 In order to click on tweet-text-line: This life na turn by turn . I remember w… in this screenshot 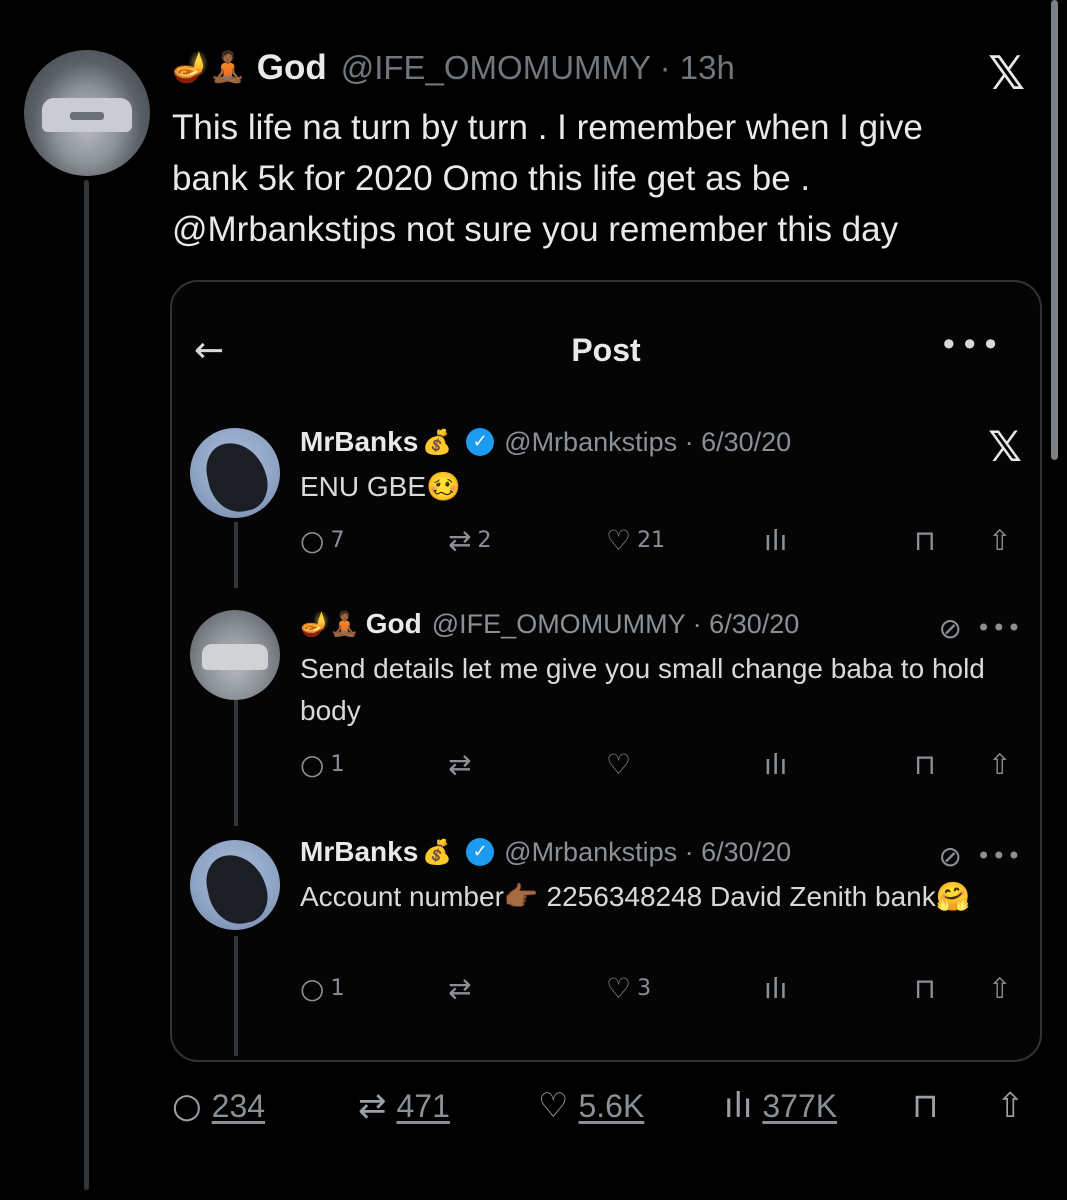, I will do `click(547, 127)`.